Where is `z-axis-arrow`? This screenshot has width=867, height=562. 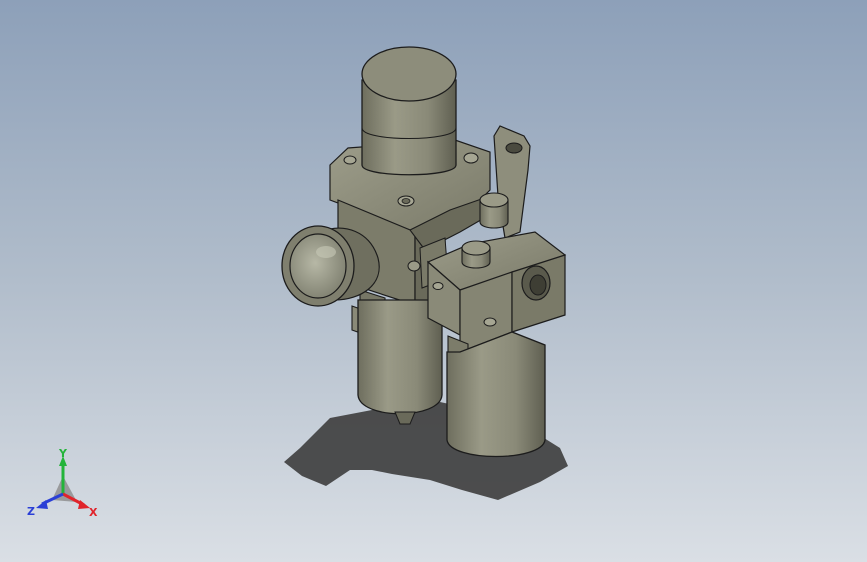
z-axis-arrow is located at coordinates (42, 504).